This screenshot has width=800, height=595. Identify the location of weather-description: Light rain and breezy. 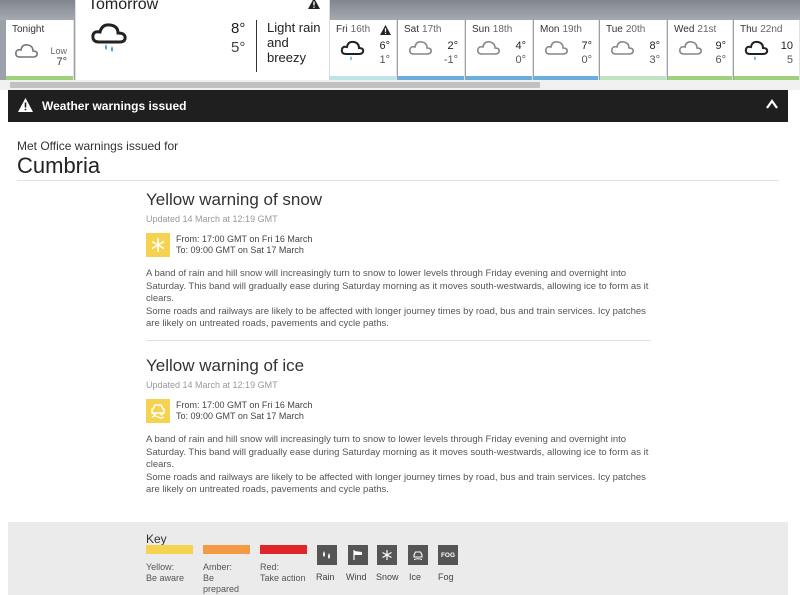
(294, 42).